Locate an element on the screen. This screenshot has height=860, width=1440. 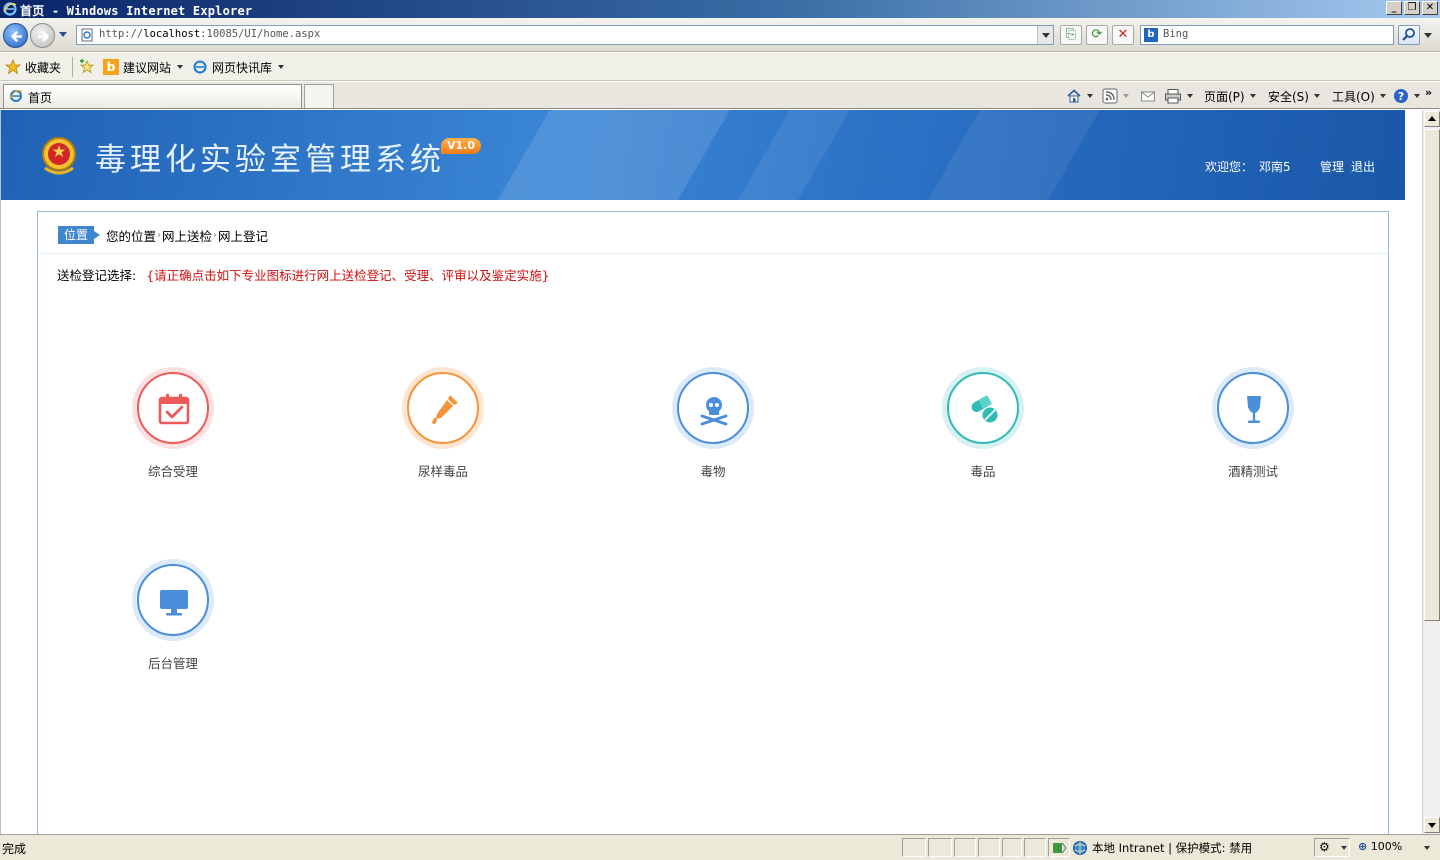
address-dropdown is located at coordinates (1045, 35).